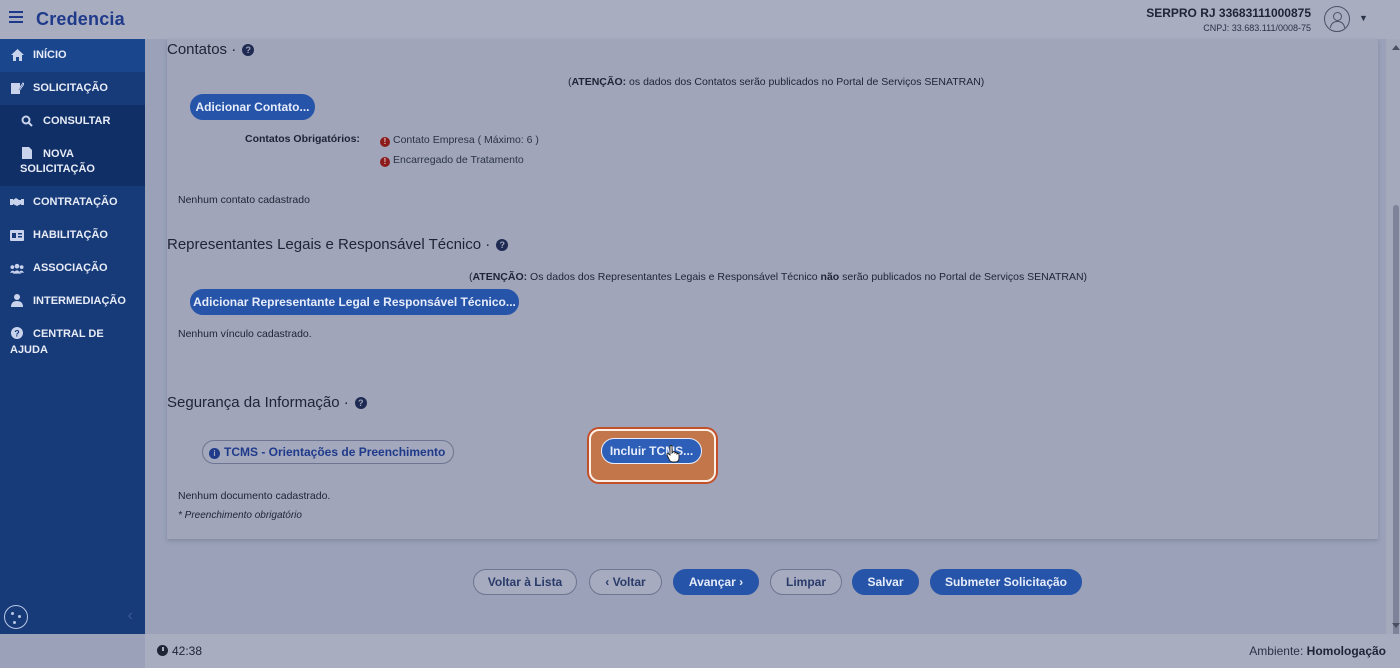 The width and height of the screenshot is (1400, 668). I want to click on section-title-text: Contatos ·, so click(202, 49).